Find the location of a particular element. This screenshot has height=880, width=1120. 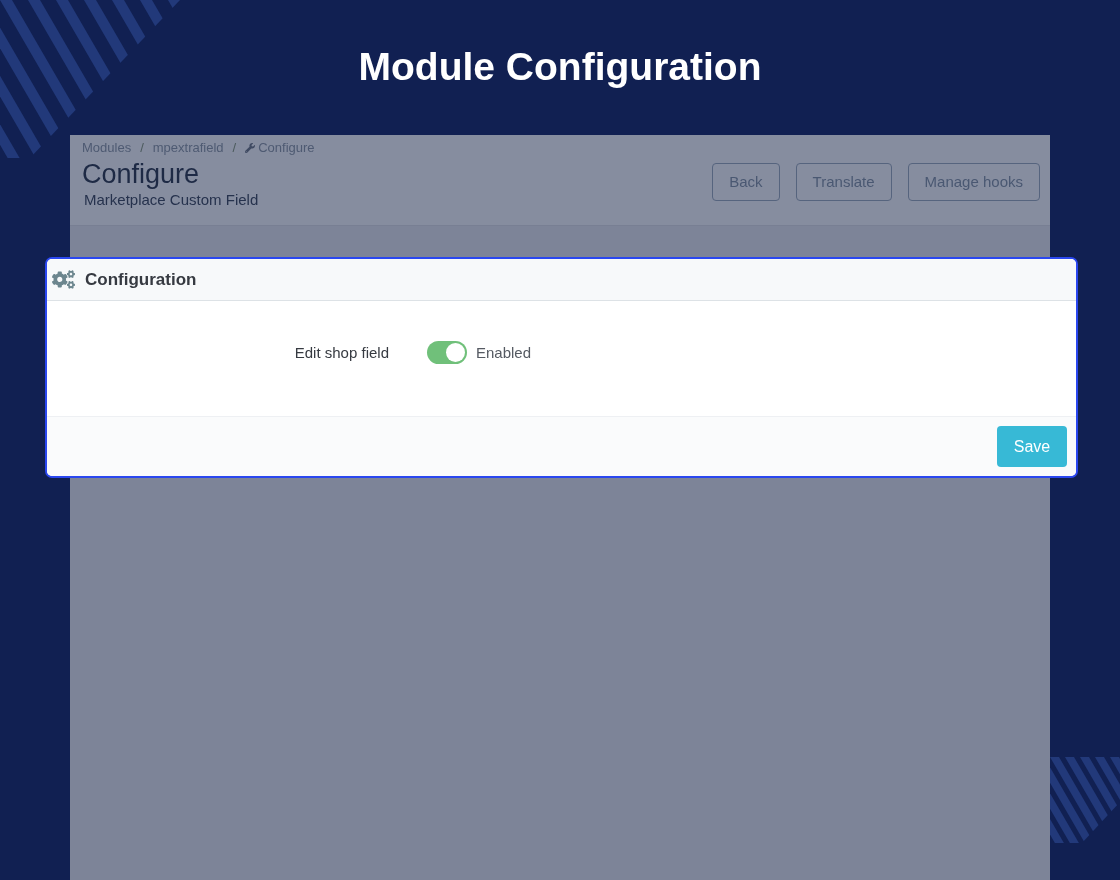

breadcrumb-link: Modules is located at coordinates (107, 148).